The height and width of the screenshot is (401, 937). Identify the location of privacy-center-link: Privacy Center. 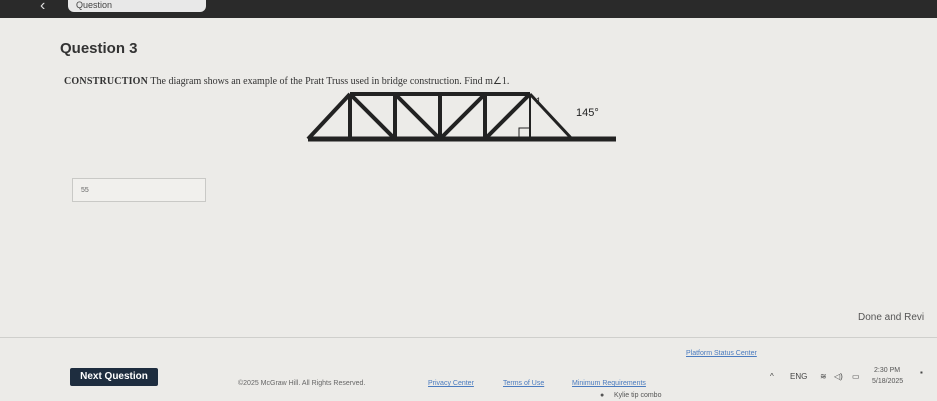
(451, 383).